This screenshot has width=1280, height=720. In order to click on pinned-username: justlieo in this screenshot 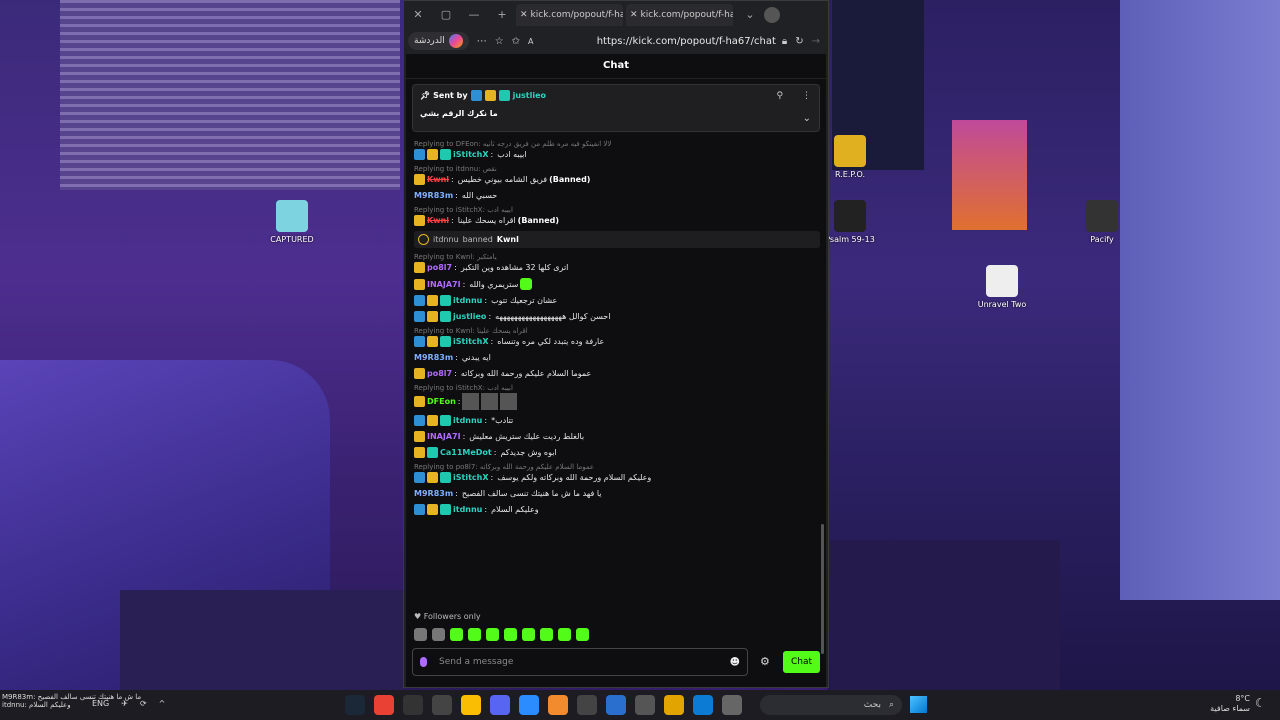, I will do `click(529, 95)`.